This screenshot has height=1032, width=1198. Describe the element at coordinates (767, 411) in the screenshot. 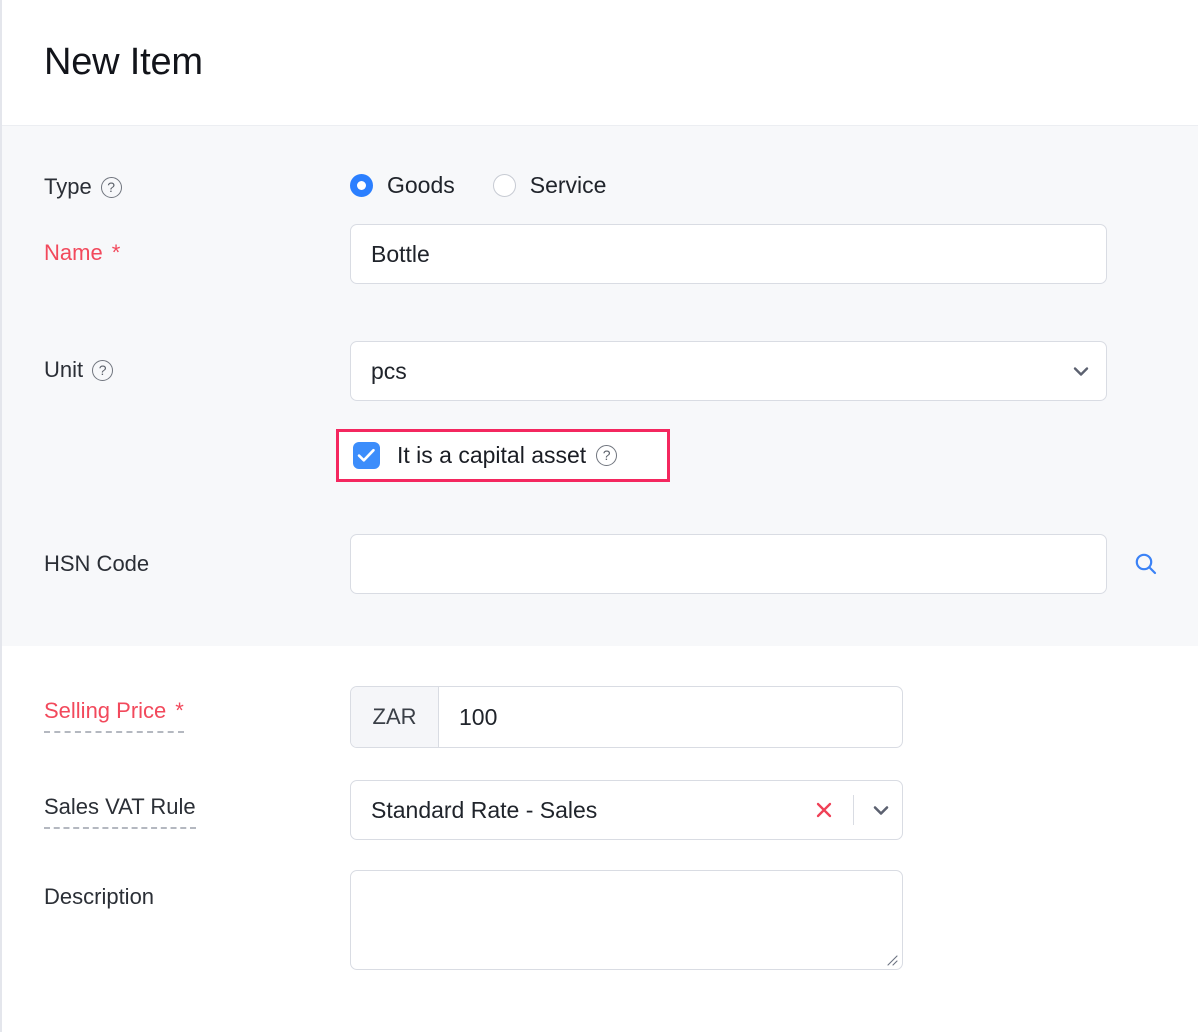

I see `unit-field-col: pcs It is a capital asset ?` at that location.